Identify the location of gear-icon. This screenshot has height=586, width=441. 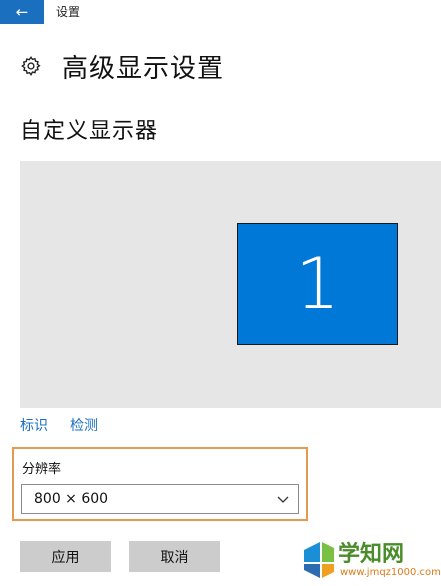
(31, 66).